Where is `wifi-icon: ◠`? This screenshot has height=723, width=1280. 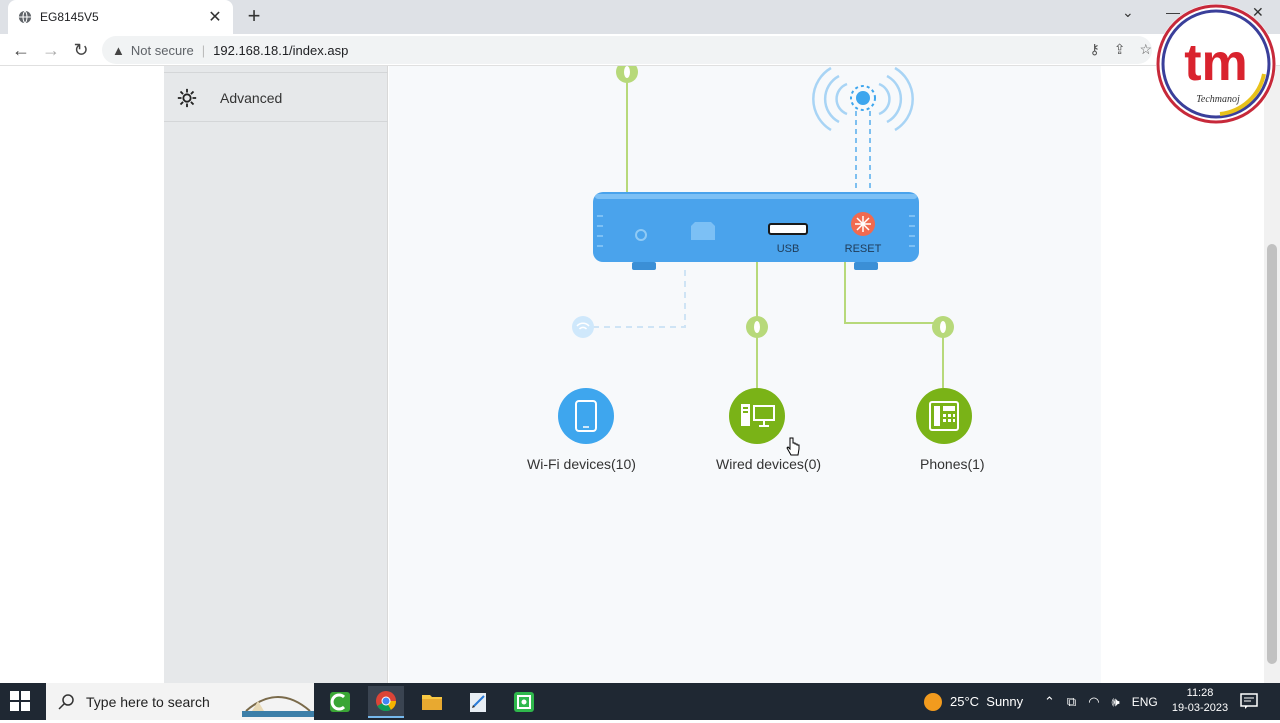 wifi-icon: ◠ is located at coordinates (1093, 702).